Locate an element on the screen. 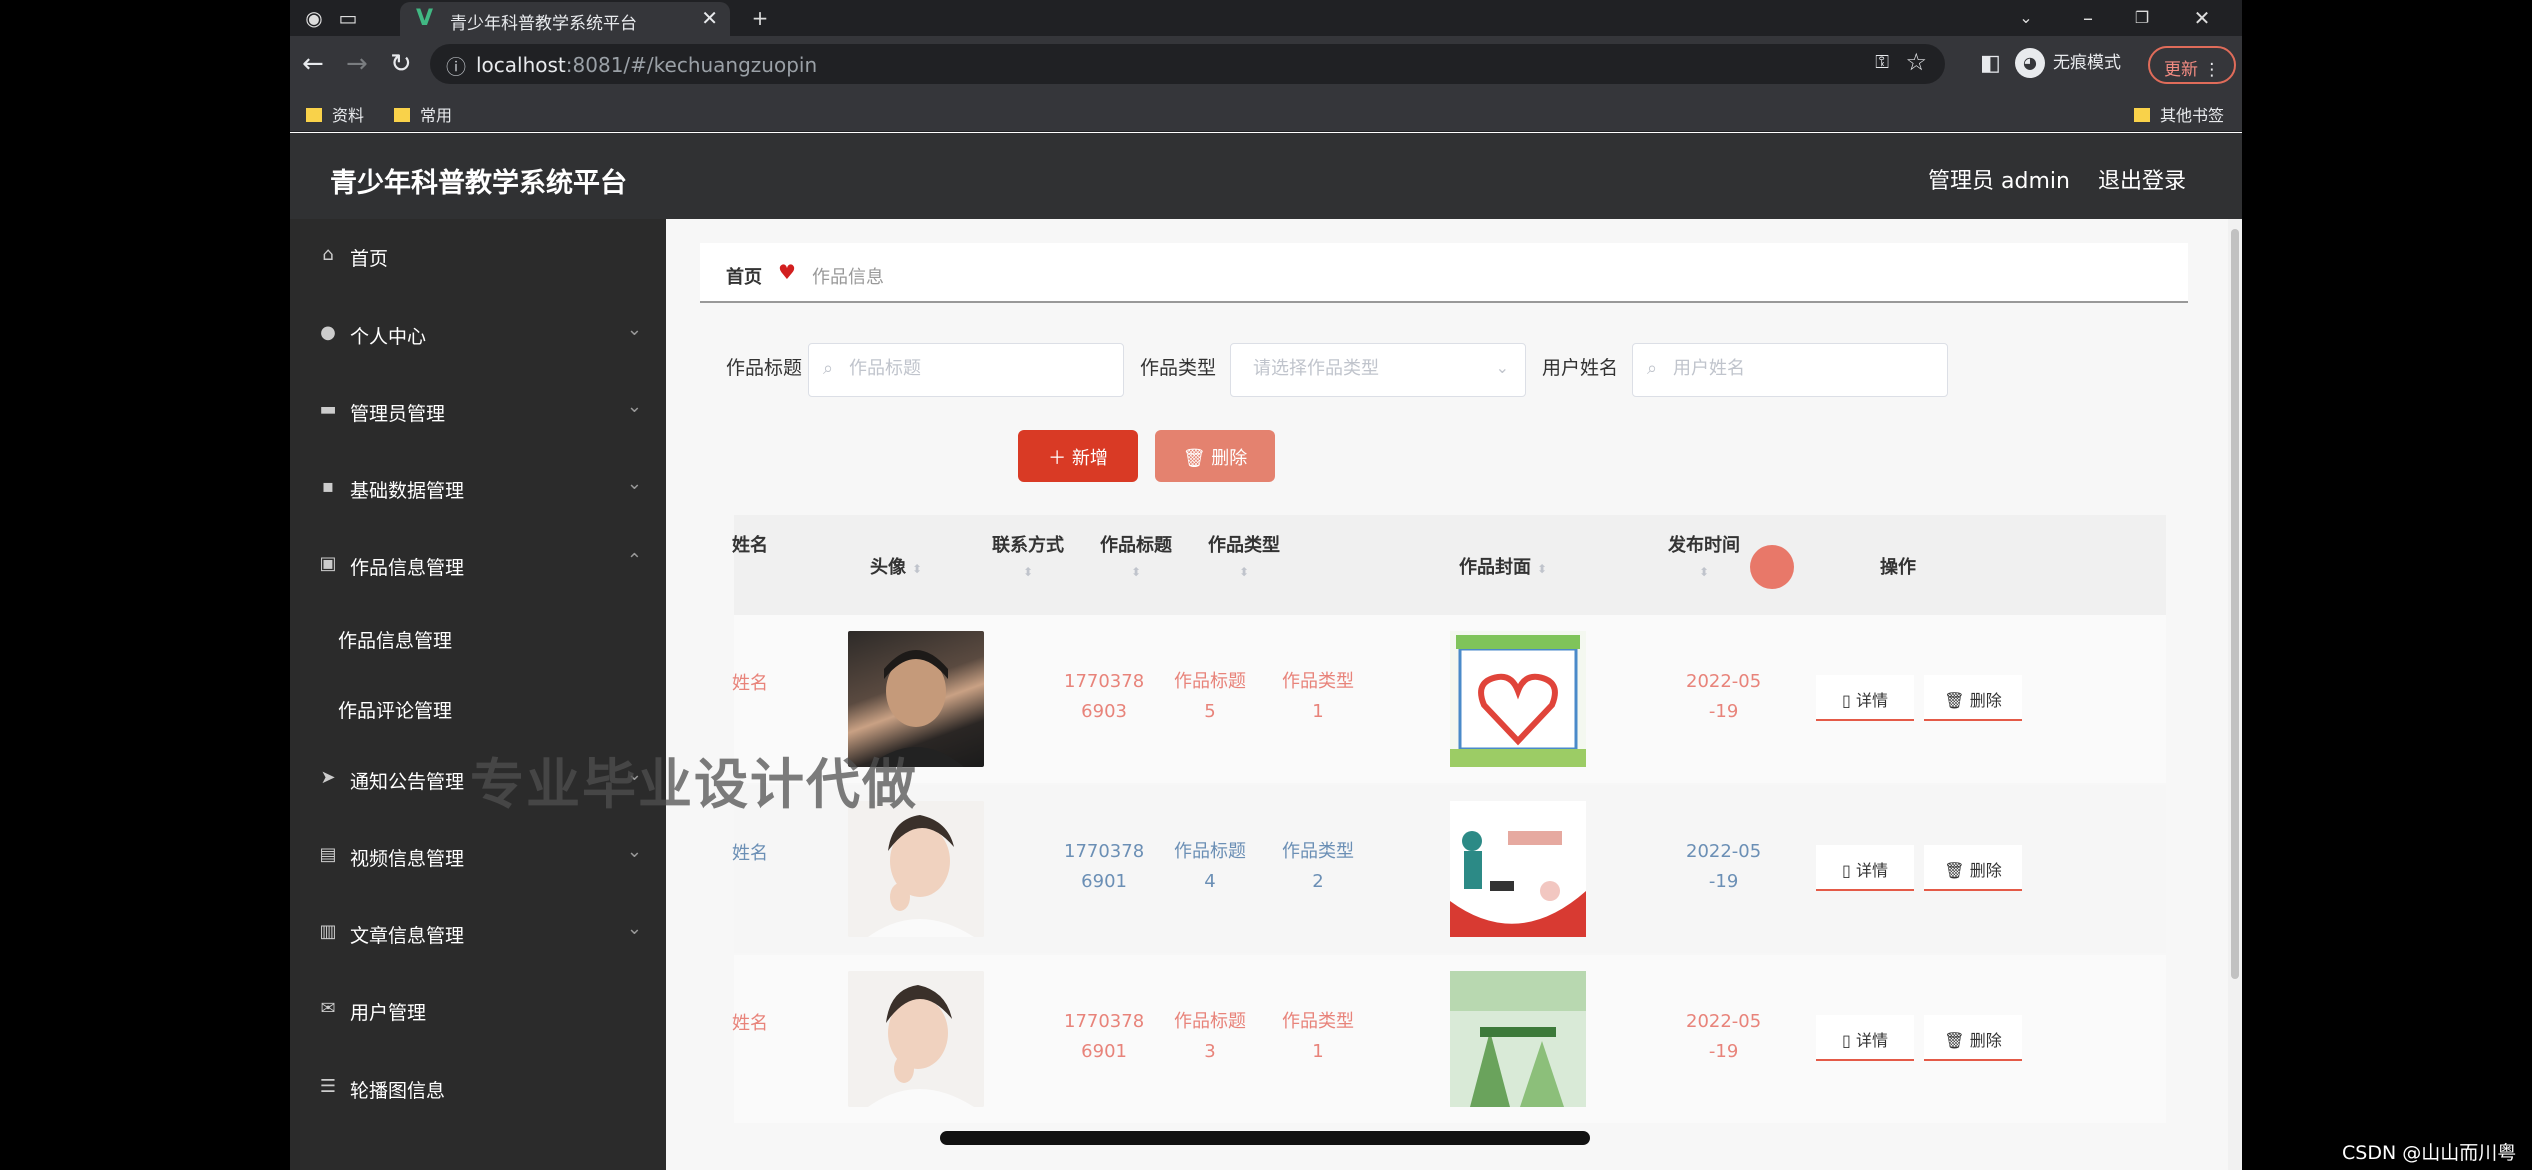 The width and height of the screenshot is (2532, 1170). document-icon: ▥ is located at coordinates (328, 931).